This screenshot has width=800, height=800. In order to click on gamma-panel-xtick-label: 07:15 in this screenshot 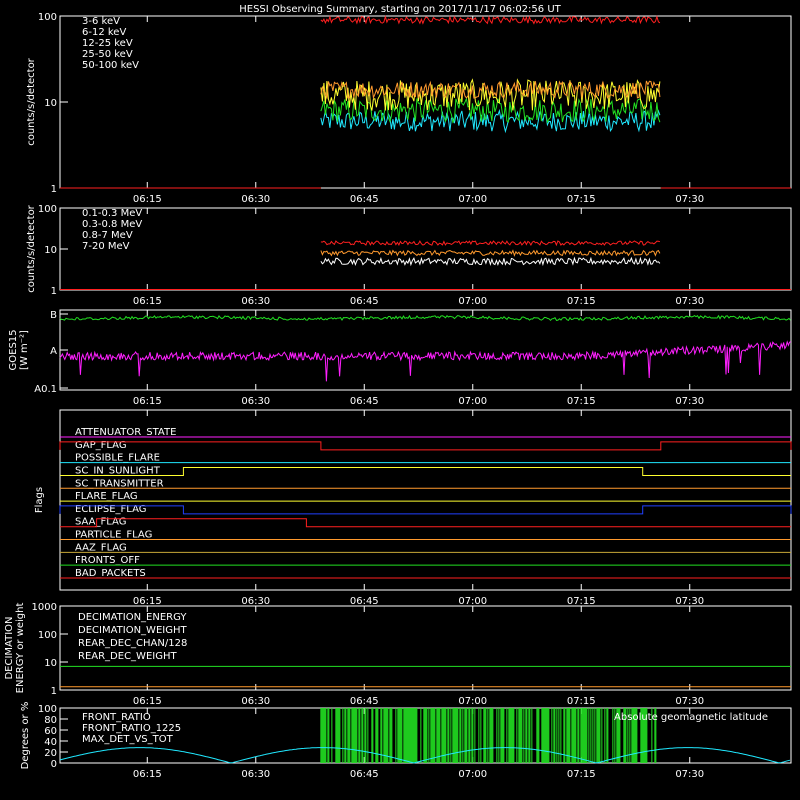, I will do `click(581, 301)`.